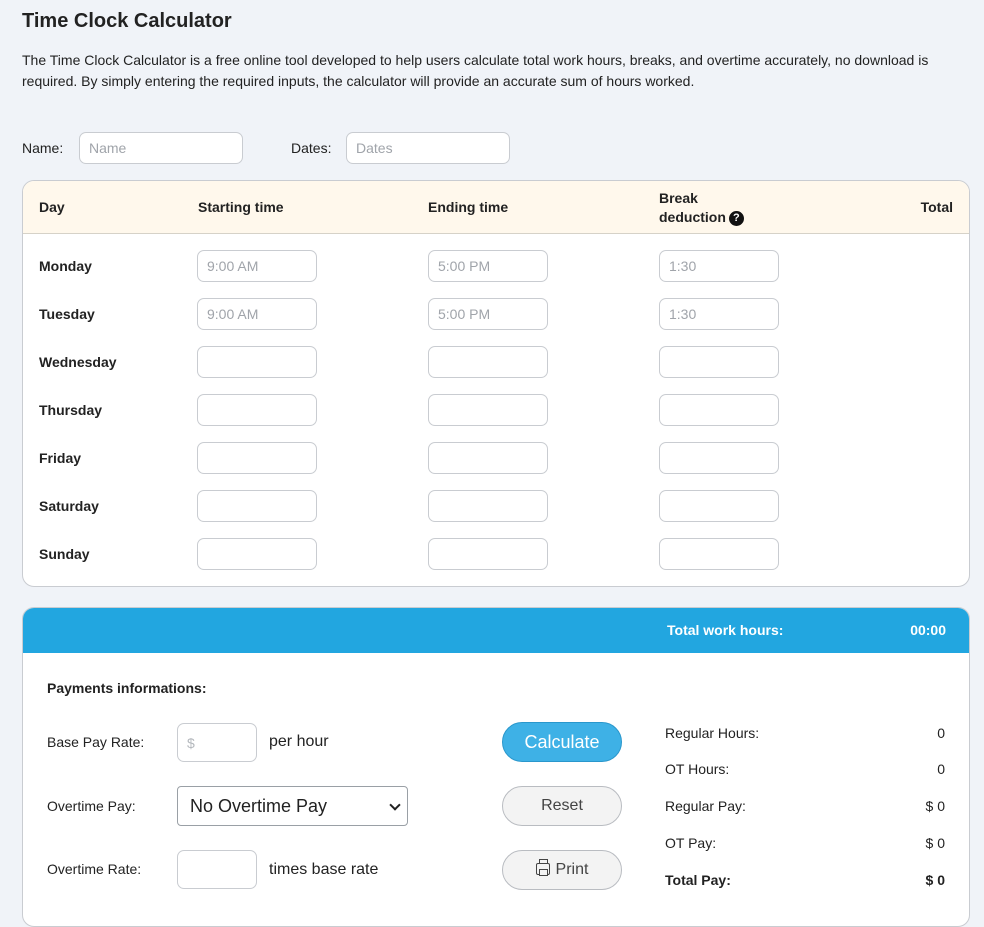 This screenshot has width=984, height=927. I want to click on per-hour-label: per hour, so click(299, 741).